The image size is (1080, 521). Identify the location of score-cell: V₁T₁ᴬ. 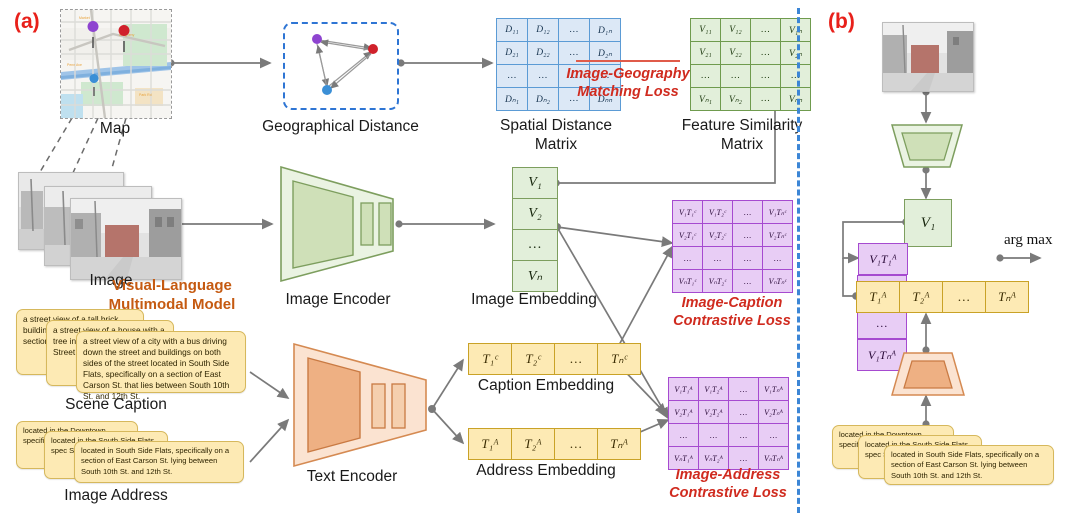
(883, 259).